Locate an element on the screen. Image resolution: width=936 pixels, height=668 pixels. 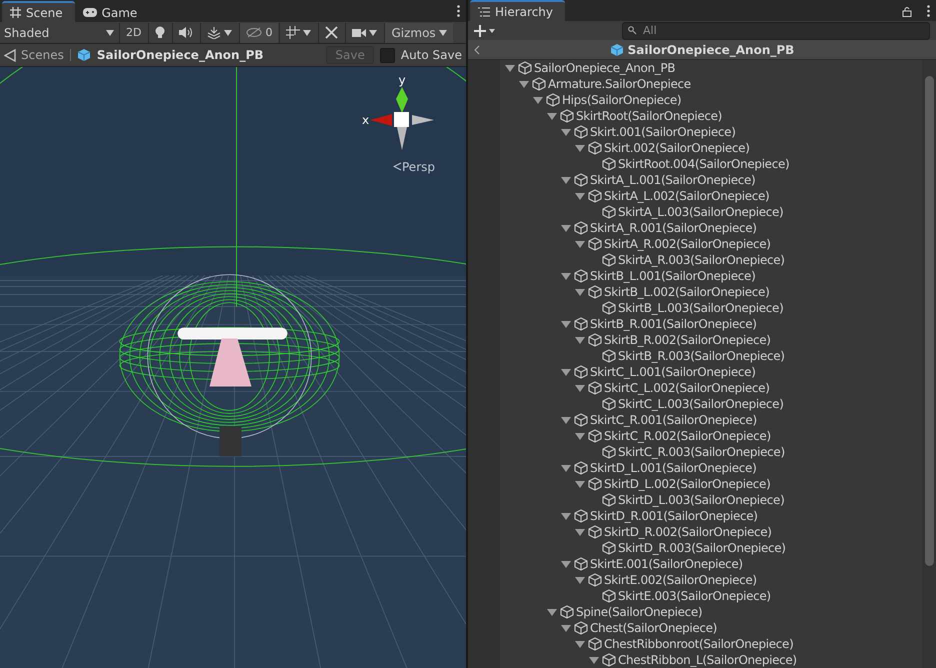
hierarchy-item: SkirtC_R.003(SailorOnepiece) is located at coordinates (701, 452).